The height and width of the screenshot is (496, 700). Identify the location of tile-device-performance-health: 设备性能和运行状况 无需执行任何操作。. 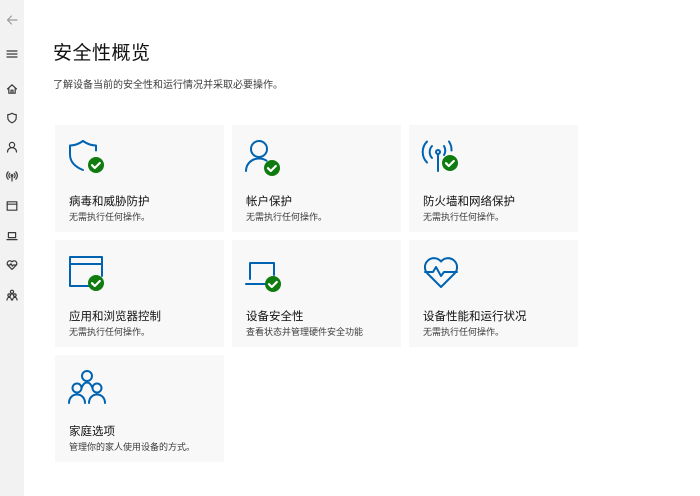
(493, 293).